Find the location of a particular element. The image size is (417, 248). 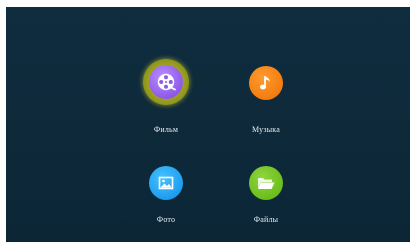

menu-item-photo: Фото is located at coordinates (166, 199).